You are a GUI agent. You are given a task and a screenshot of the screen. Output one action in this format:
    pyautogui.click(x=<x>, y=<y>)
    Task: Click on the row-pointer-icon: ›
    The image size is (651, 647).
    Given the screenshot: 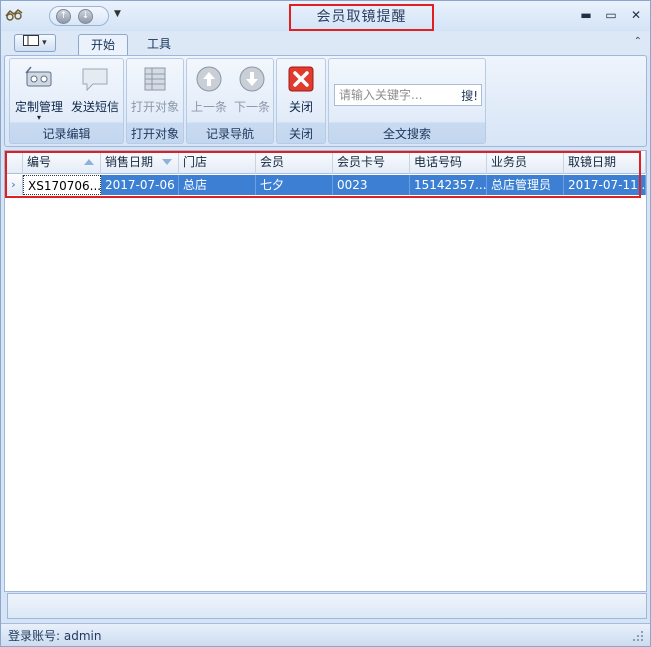 What is the action you would take?
    pyautogui.click(x=14, y=185)
    